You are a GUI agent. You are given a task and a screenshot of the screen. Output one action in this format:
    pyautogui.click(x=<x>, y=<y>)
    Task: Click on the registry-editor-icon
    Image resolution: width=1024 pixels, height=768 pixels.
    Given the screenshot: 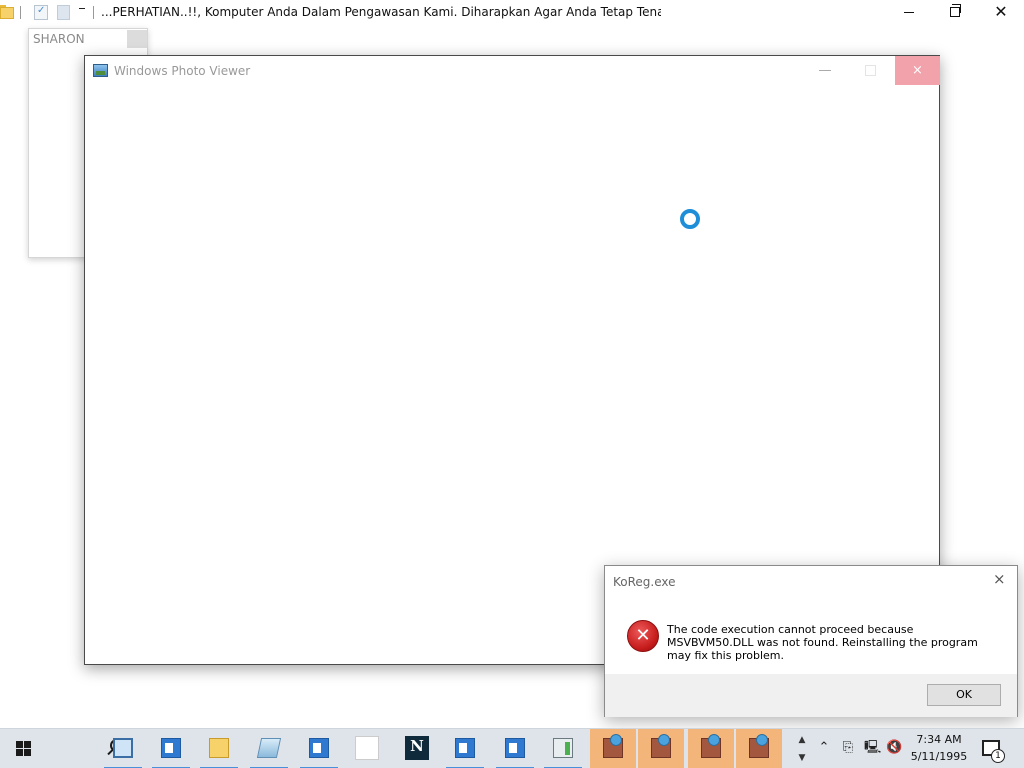 What is the action you would take?
    pyautogui.click(x=563, y=748)
    